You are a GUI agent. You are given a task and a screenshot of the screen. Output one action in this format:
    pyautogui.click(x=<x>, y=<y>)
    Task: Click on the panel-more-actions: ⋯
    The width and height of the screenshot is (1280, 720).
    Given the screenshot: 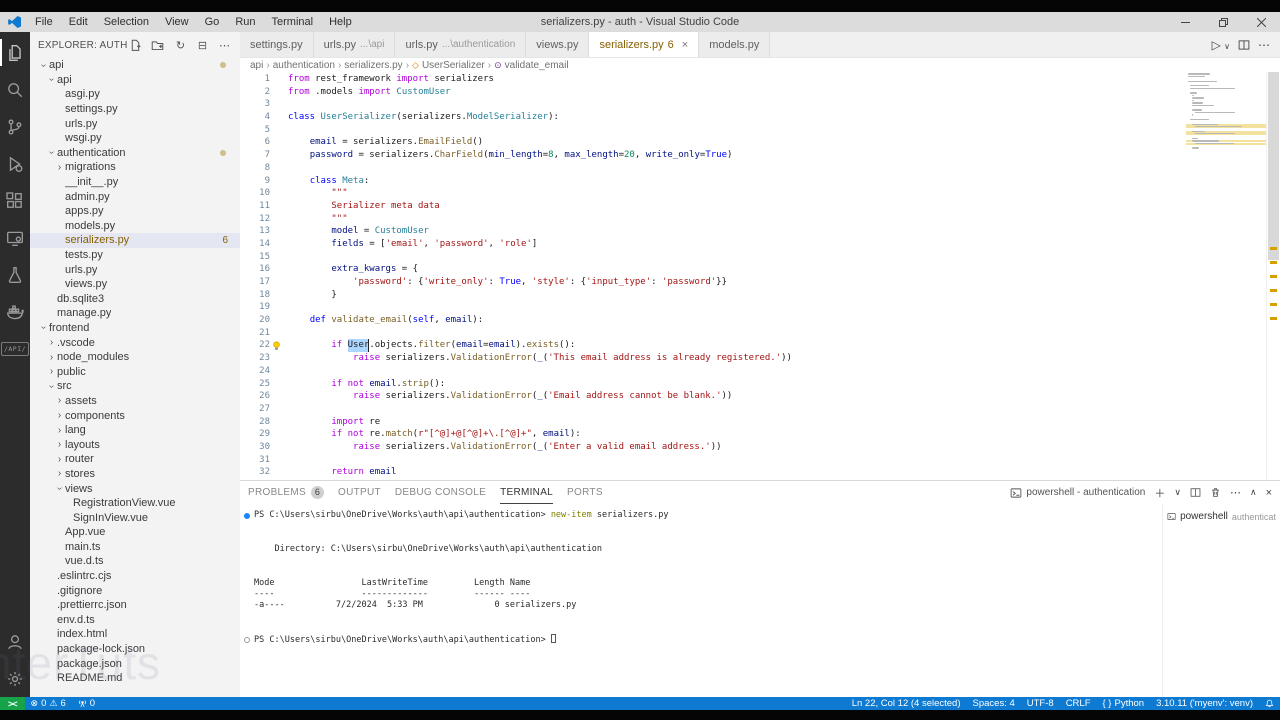 What is the action you would take?
    pyautogui.click(x=1235, y=492)
    